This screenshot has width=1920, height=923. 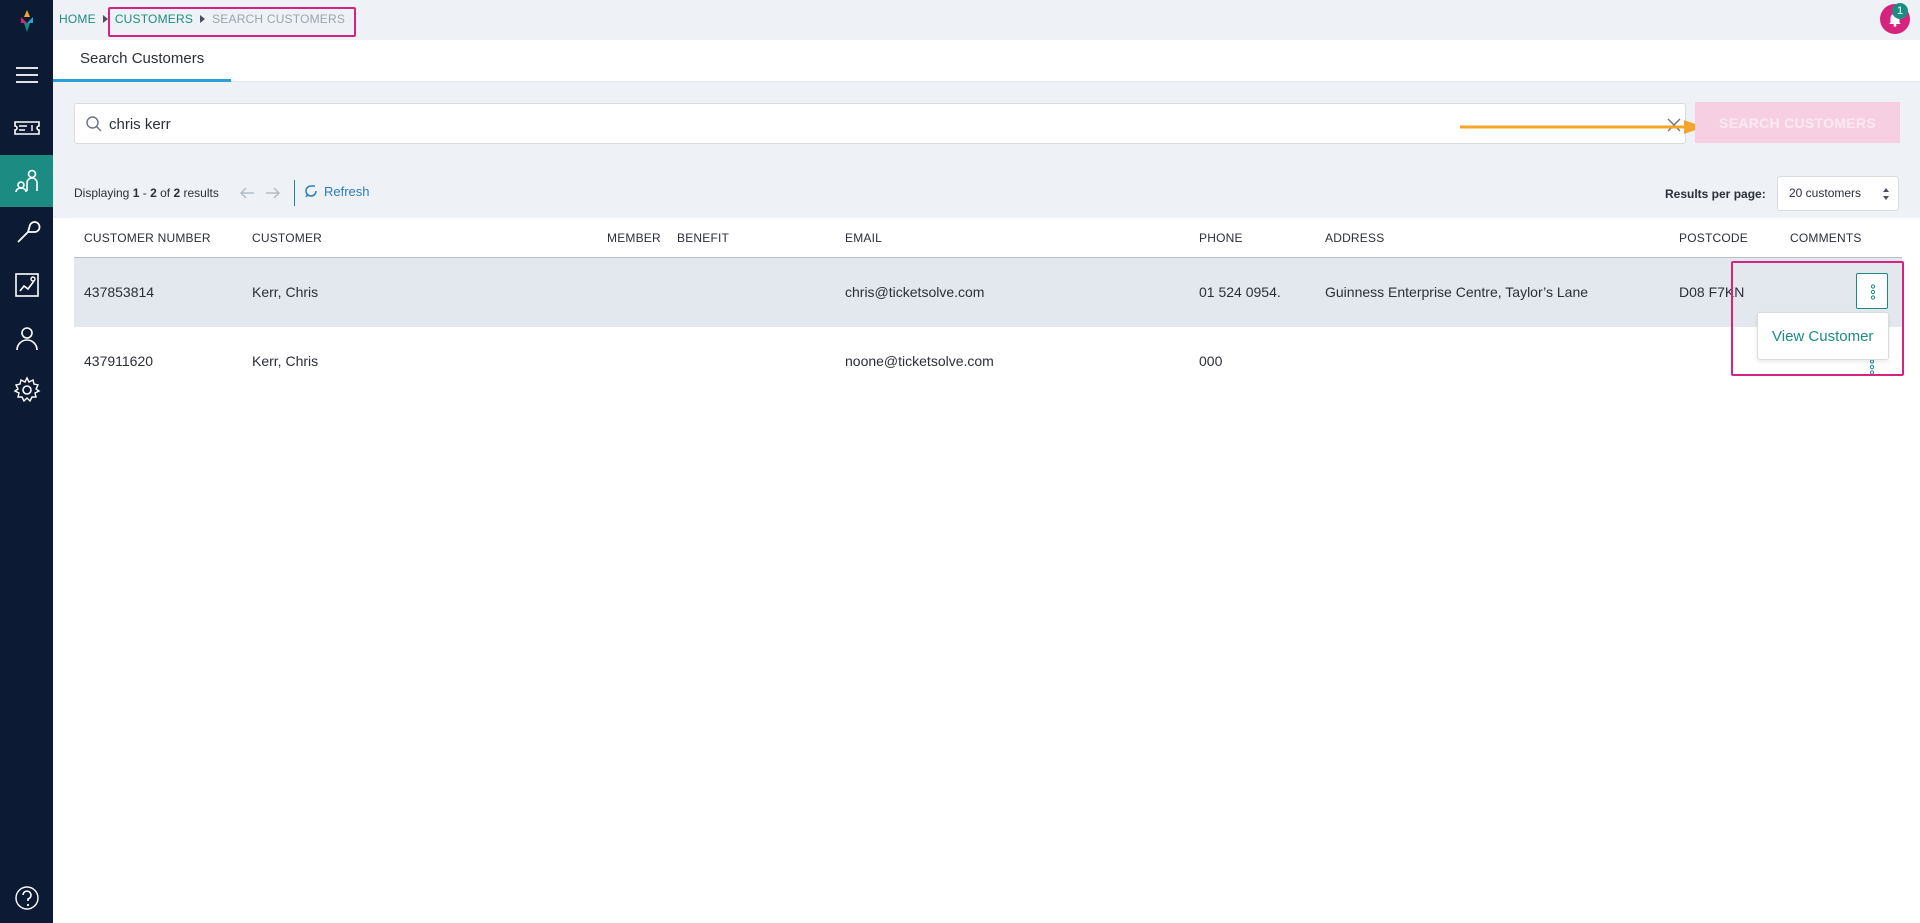 What do you see at coordinates (1211, 361) in the screenshot?
I see `cell-phone: 000` at bounding box center [1211, 361].